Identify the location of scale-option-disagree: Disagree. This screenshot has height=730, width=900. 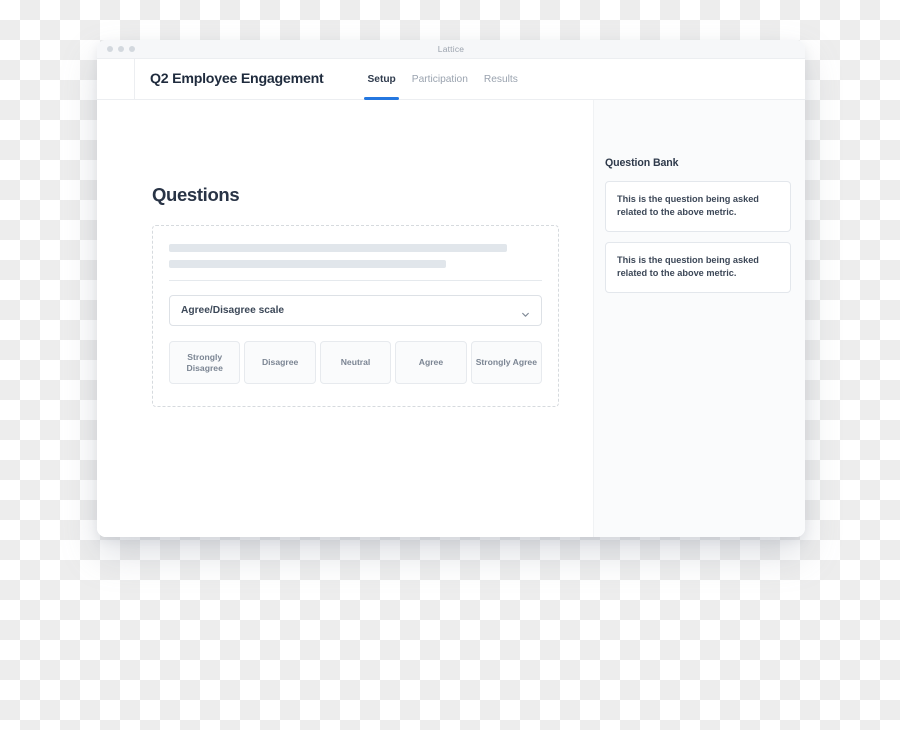
(280, 362).